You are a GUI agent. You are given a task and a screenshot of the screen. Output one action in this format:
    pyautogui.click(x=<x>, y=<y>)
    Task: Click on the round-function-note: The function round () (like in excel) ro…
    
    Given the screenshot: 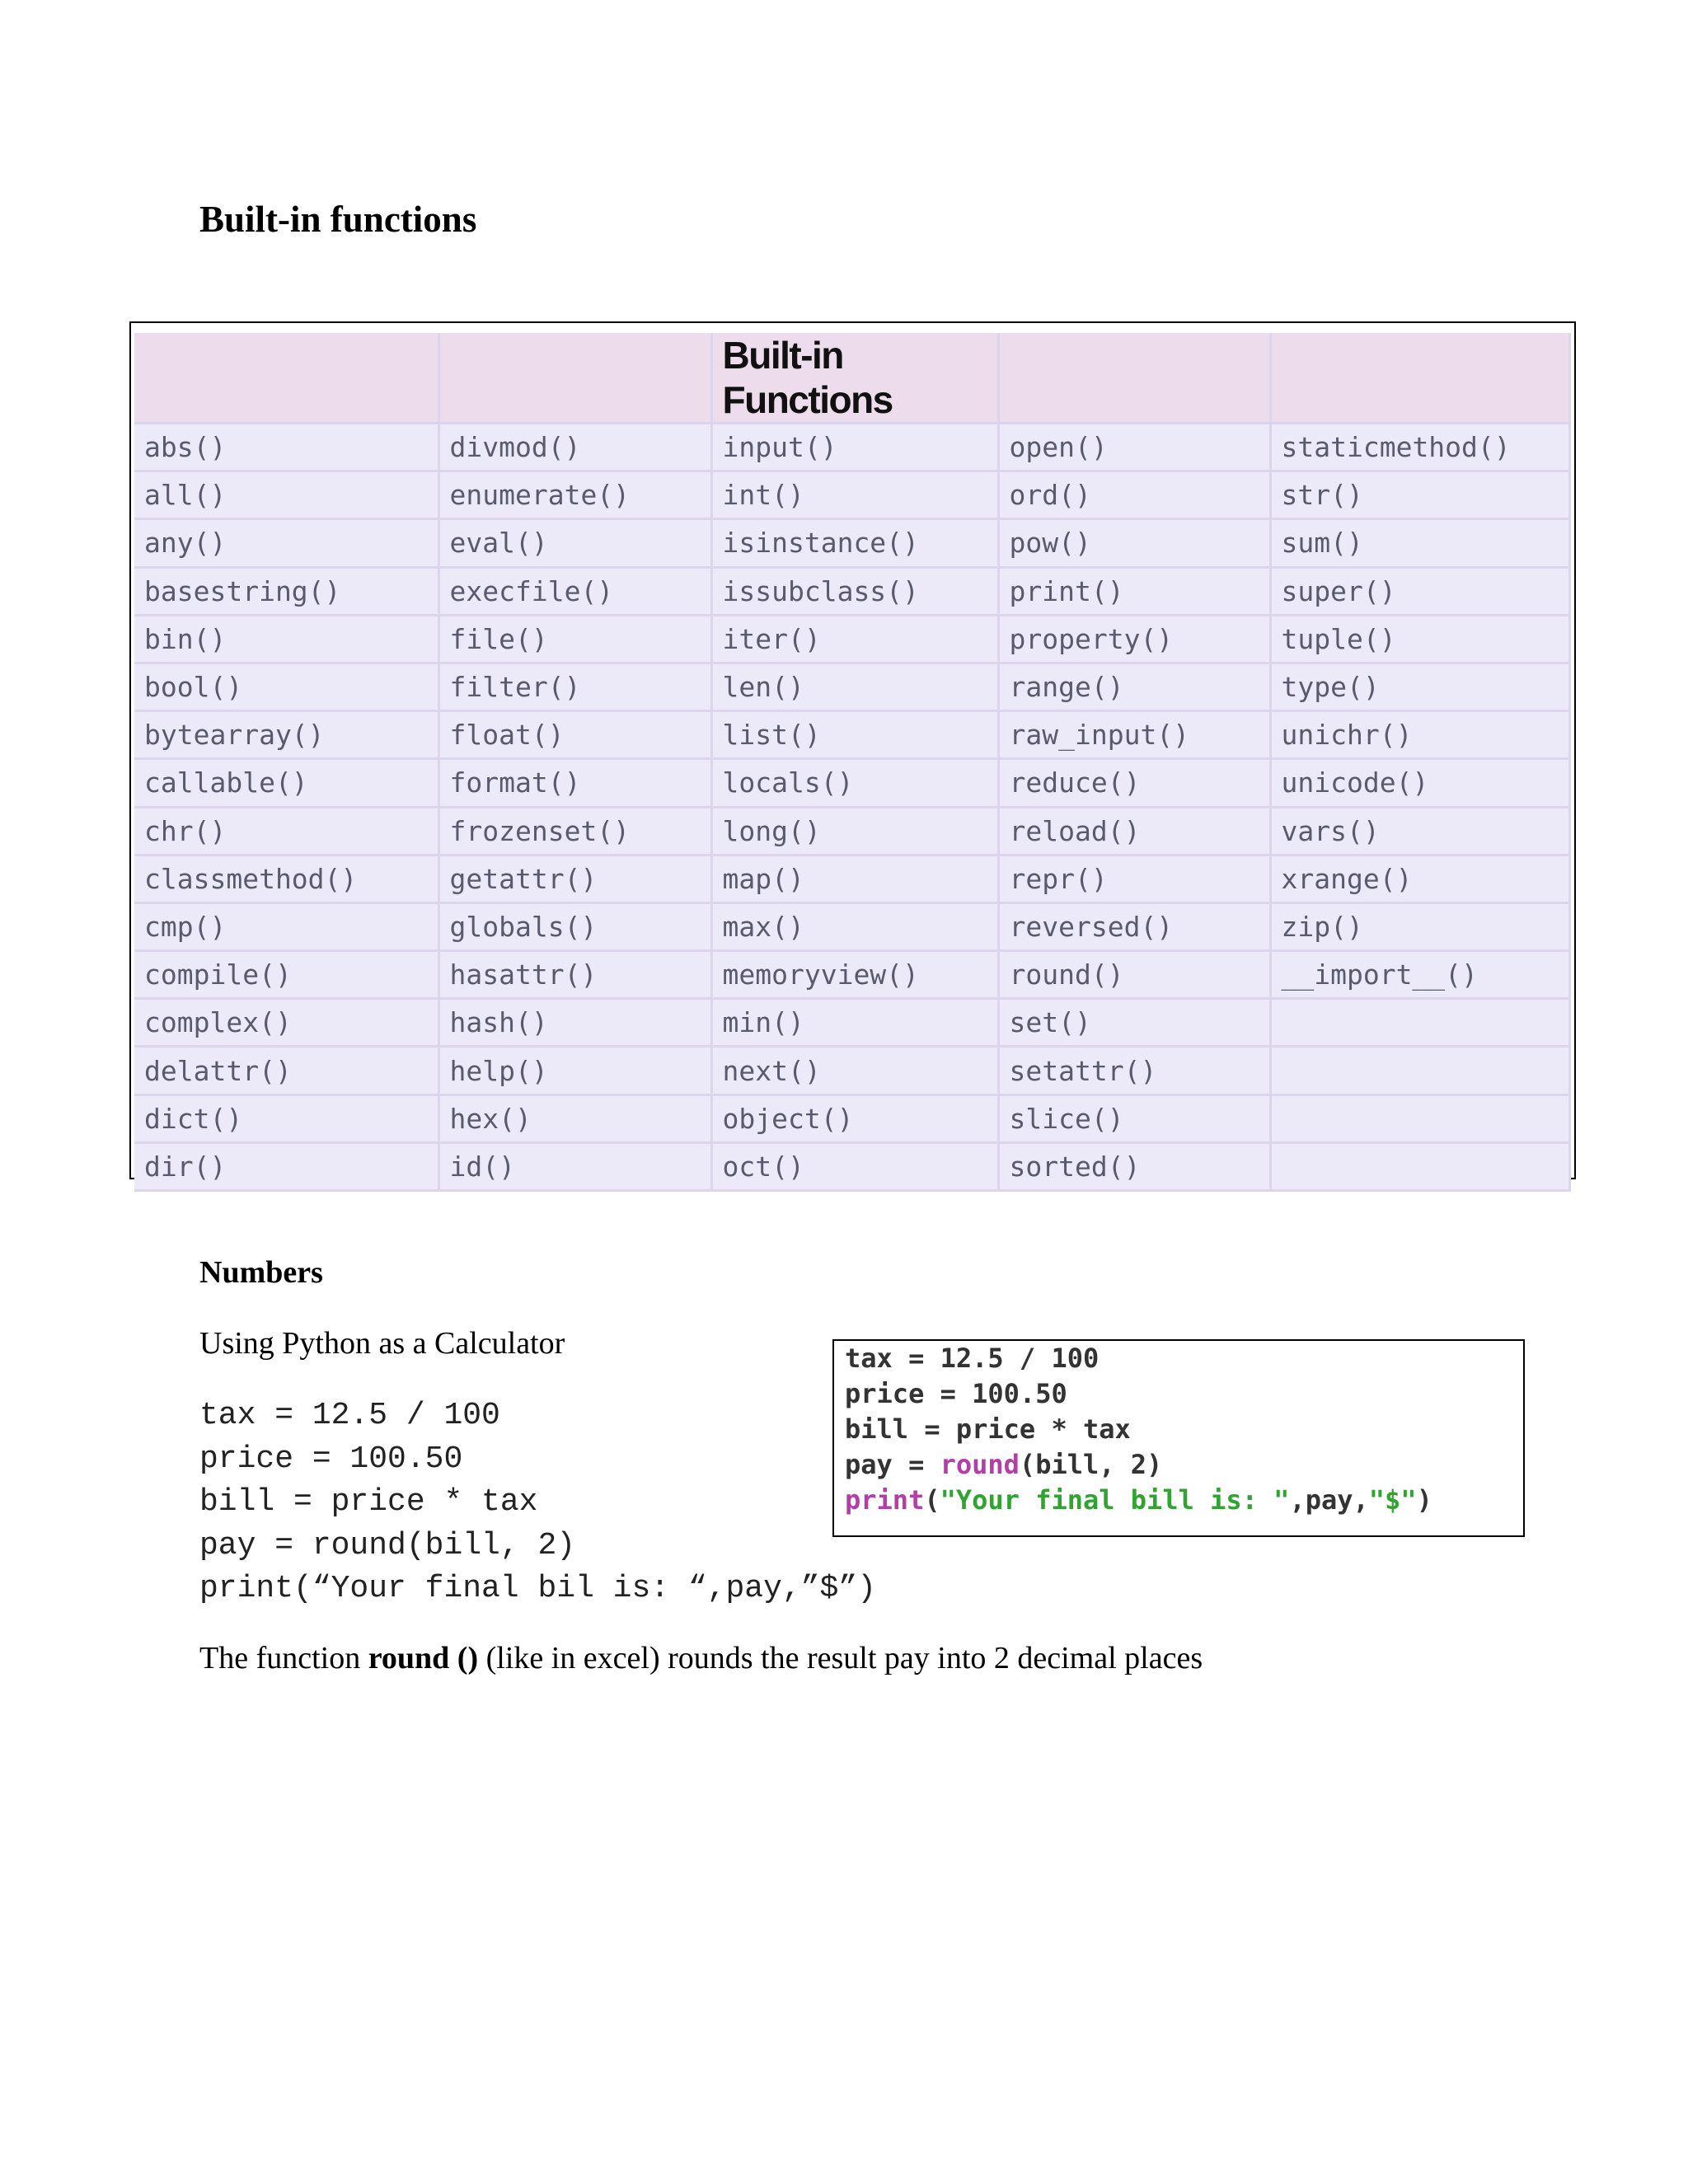 What is the action you would take?
    pyautogui.click(x=701, y=1658)
    